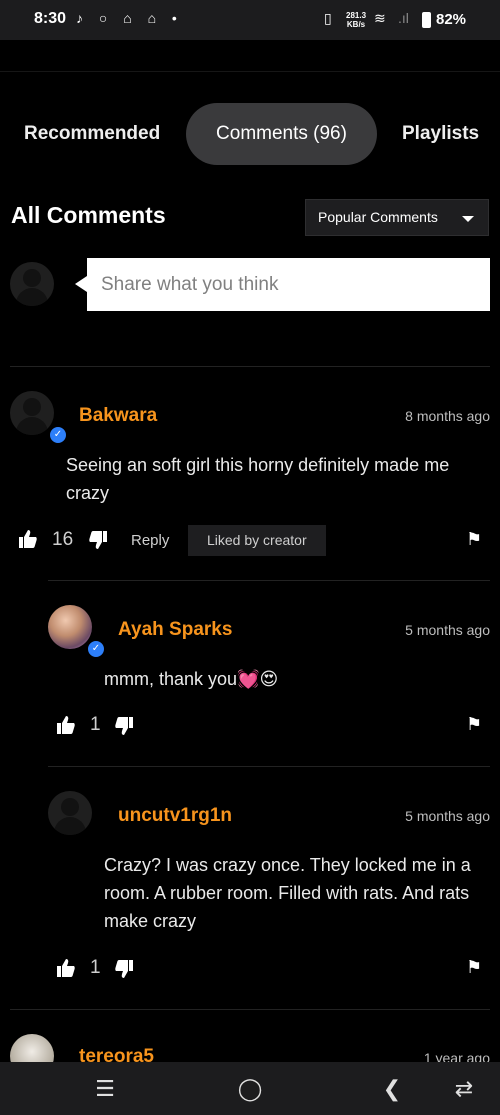 Image resolution: width=500 pixels, height=1115 pixels. What do you see at coordinates (32, 284) in the screenshot?
I see `current-user-avatar` at bounding box center [32, 284].